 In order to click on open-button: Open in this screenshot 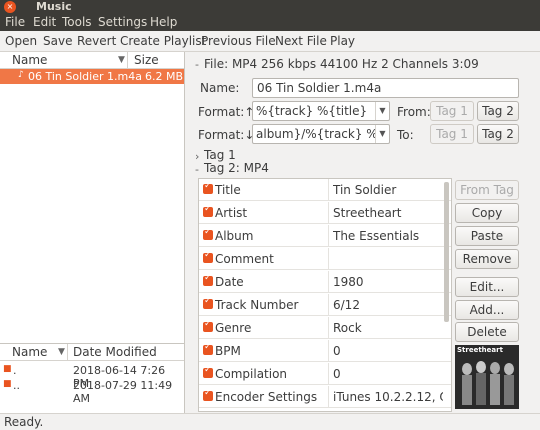, I will do `click(21, 41)`.